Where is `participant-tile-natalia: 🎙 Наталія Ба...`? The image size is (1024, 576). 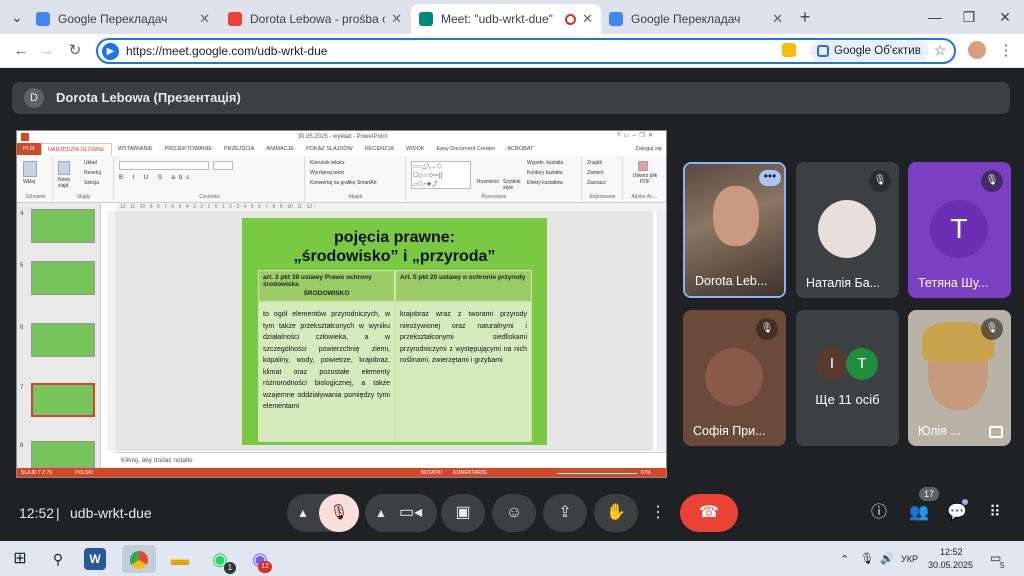
participant-tile-natalia: 🎙 Наталія Ба... is located at coordinates (847, 230).